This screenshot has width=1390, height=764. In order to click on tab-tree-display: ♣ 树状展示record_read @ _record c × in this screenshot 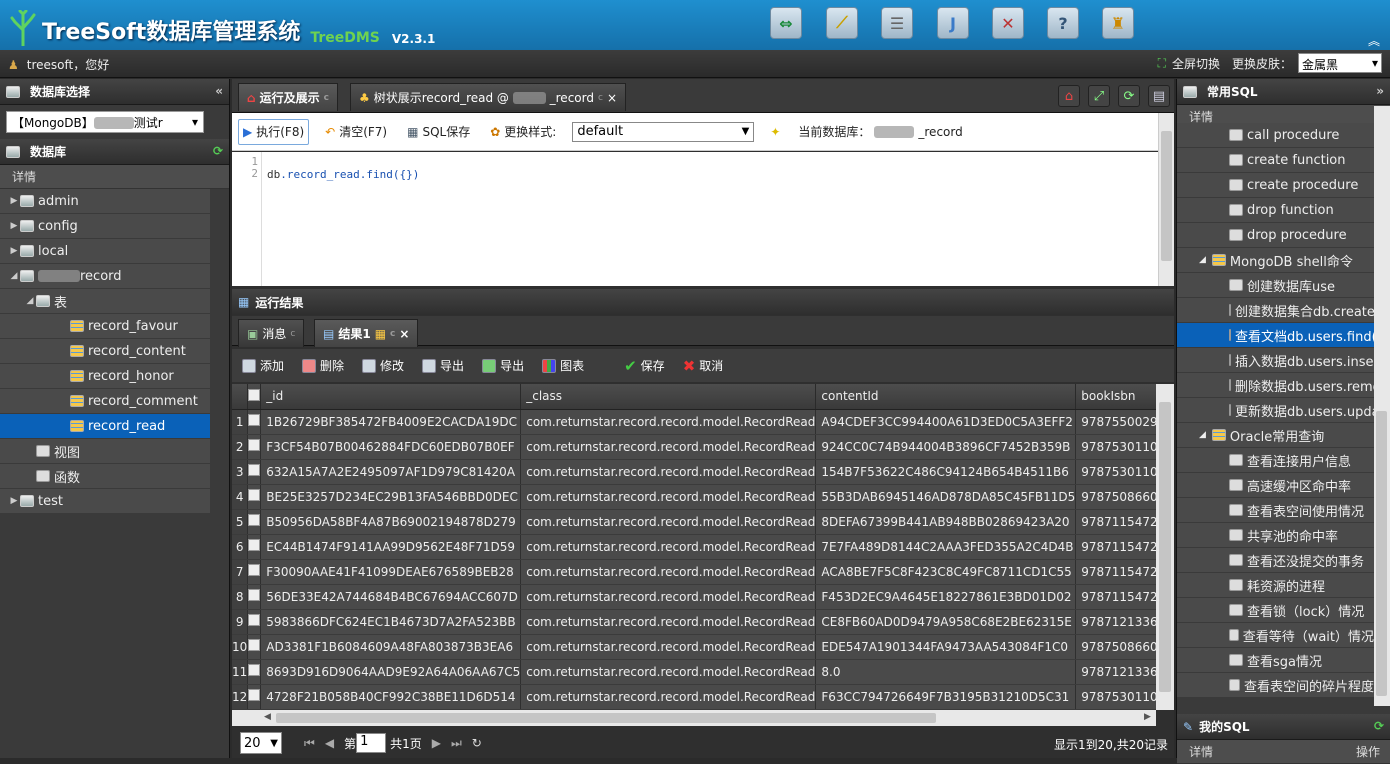, I will do `click(488, 97)`.